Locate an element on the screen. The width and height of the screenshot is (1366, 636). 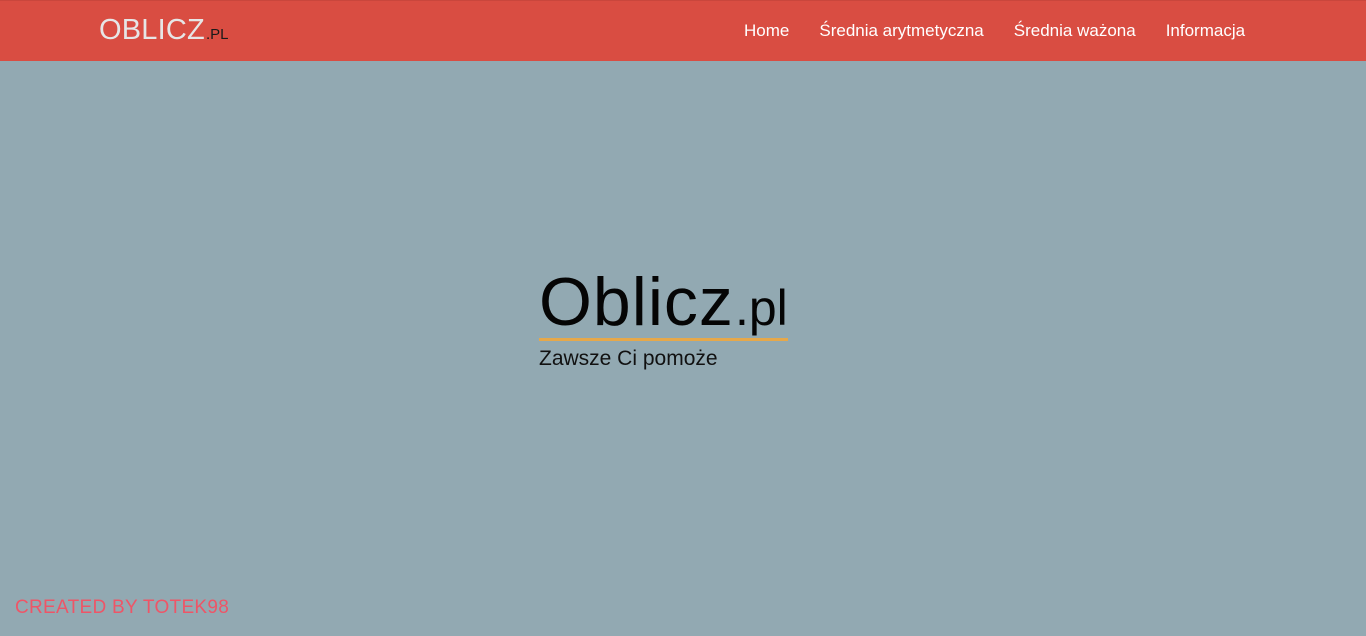
hero-title-main: Oblicz is located at coordinates (636, 302).